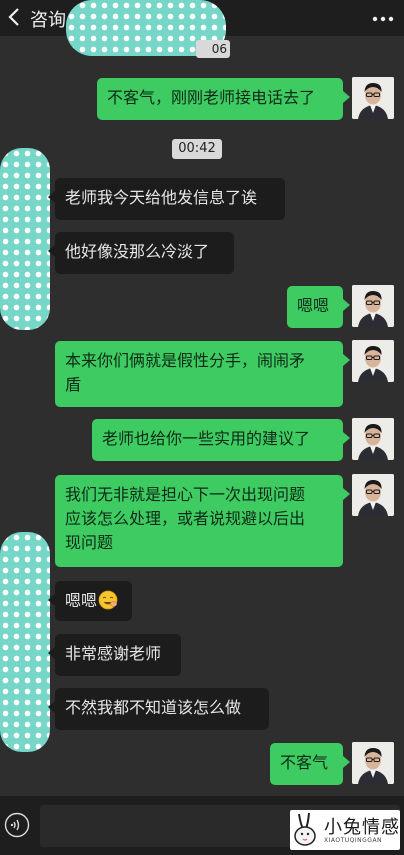  I want to click on message-text: 不客气, so click(304, 762).